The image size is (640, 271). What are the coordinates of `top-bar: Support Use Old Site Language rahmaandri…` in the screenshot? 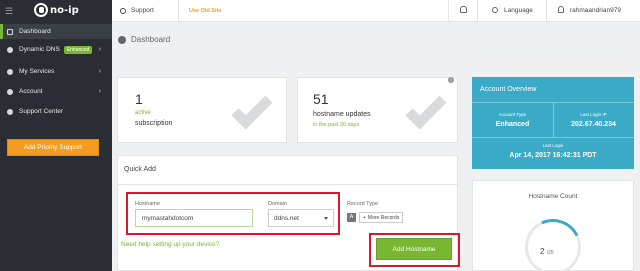 It's located at (376, 11).